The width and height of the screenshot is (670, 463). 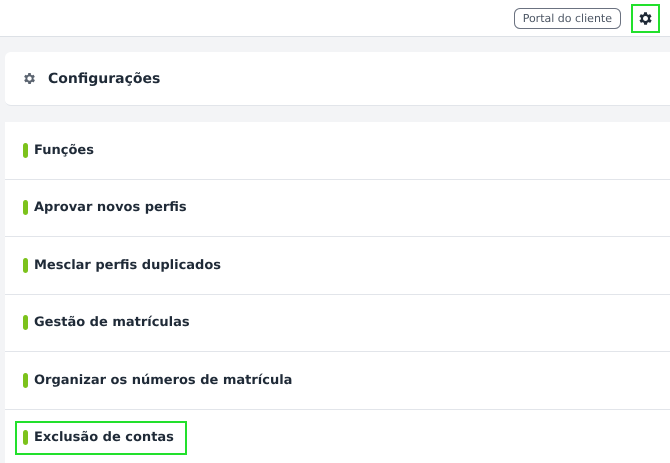 I want to click on card-title: Configurações, so click(x=104, y=78).